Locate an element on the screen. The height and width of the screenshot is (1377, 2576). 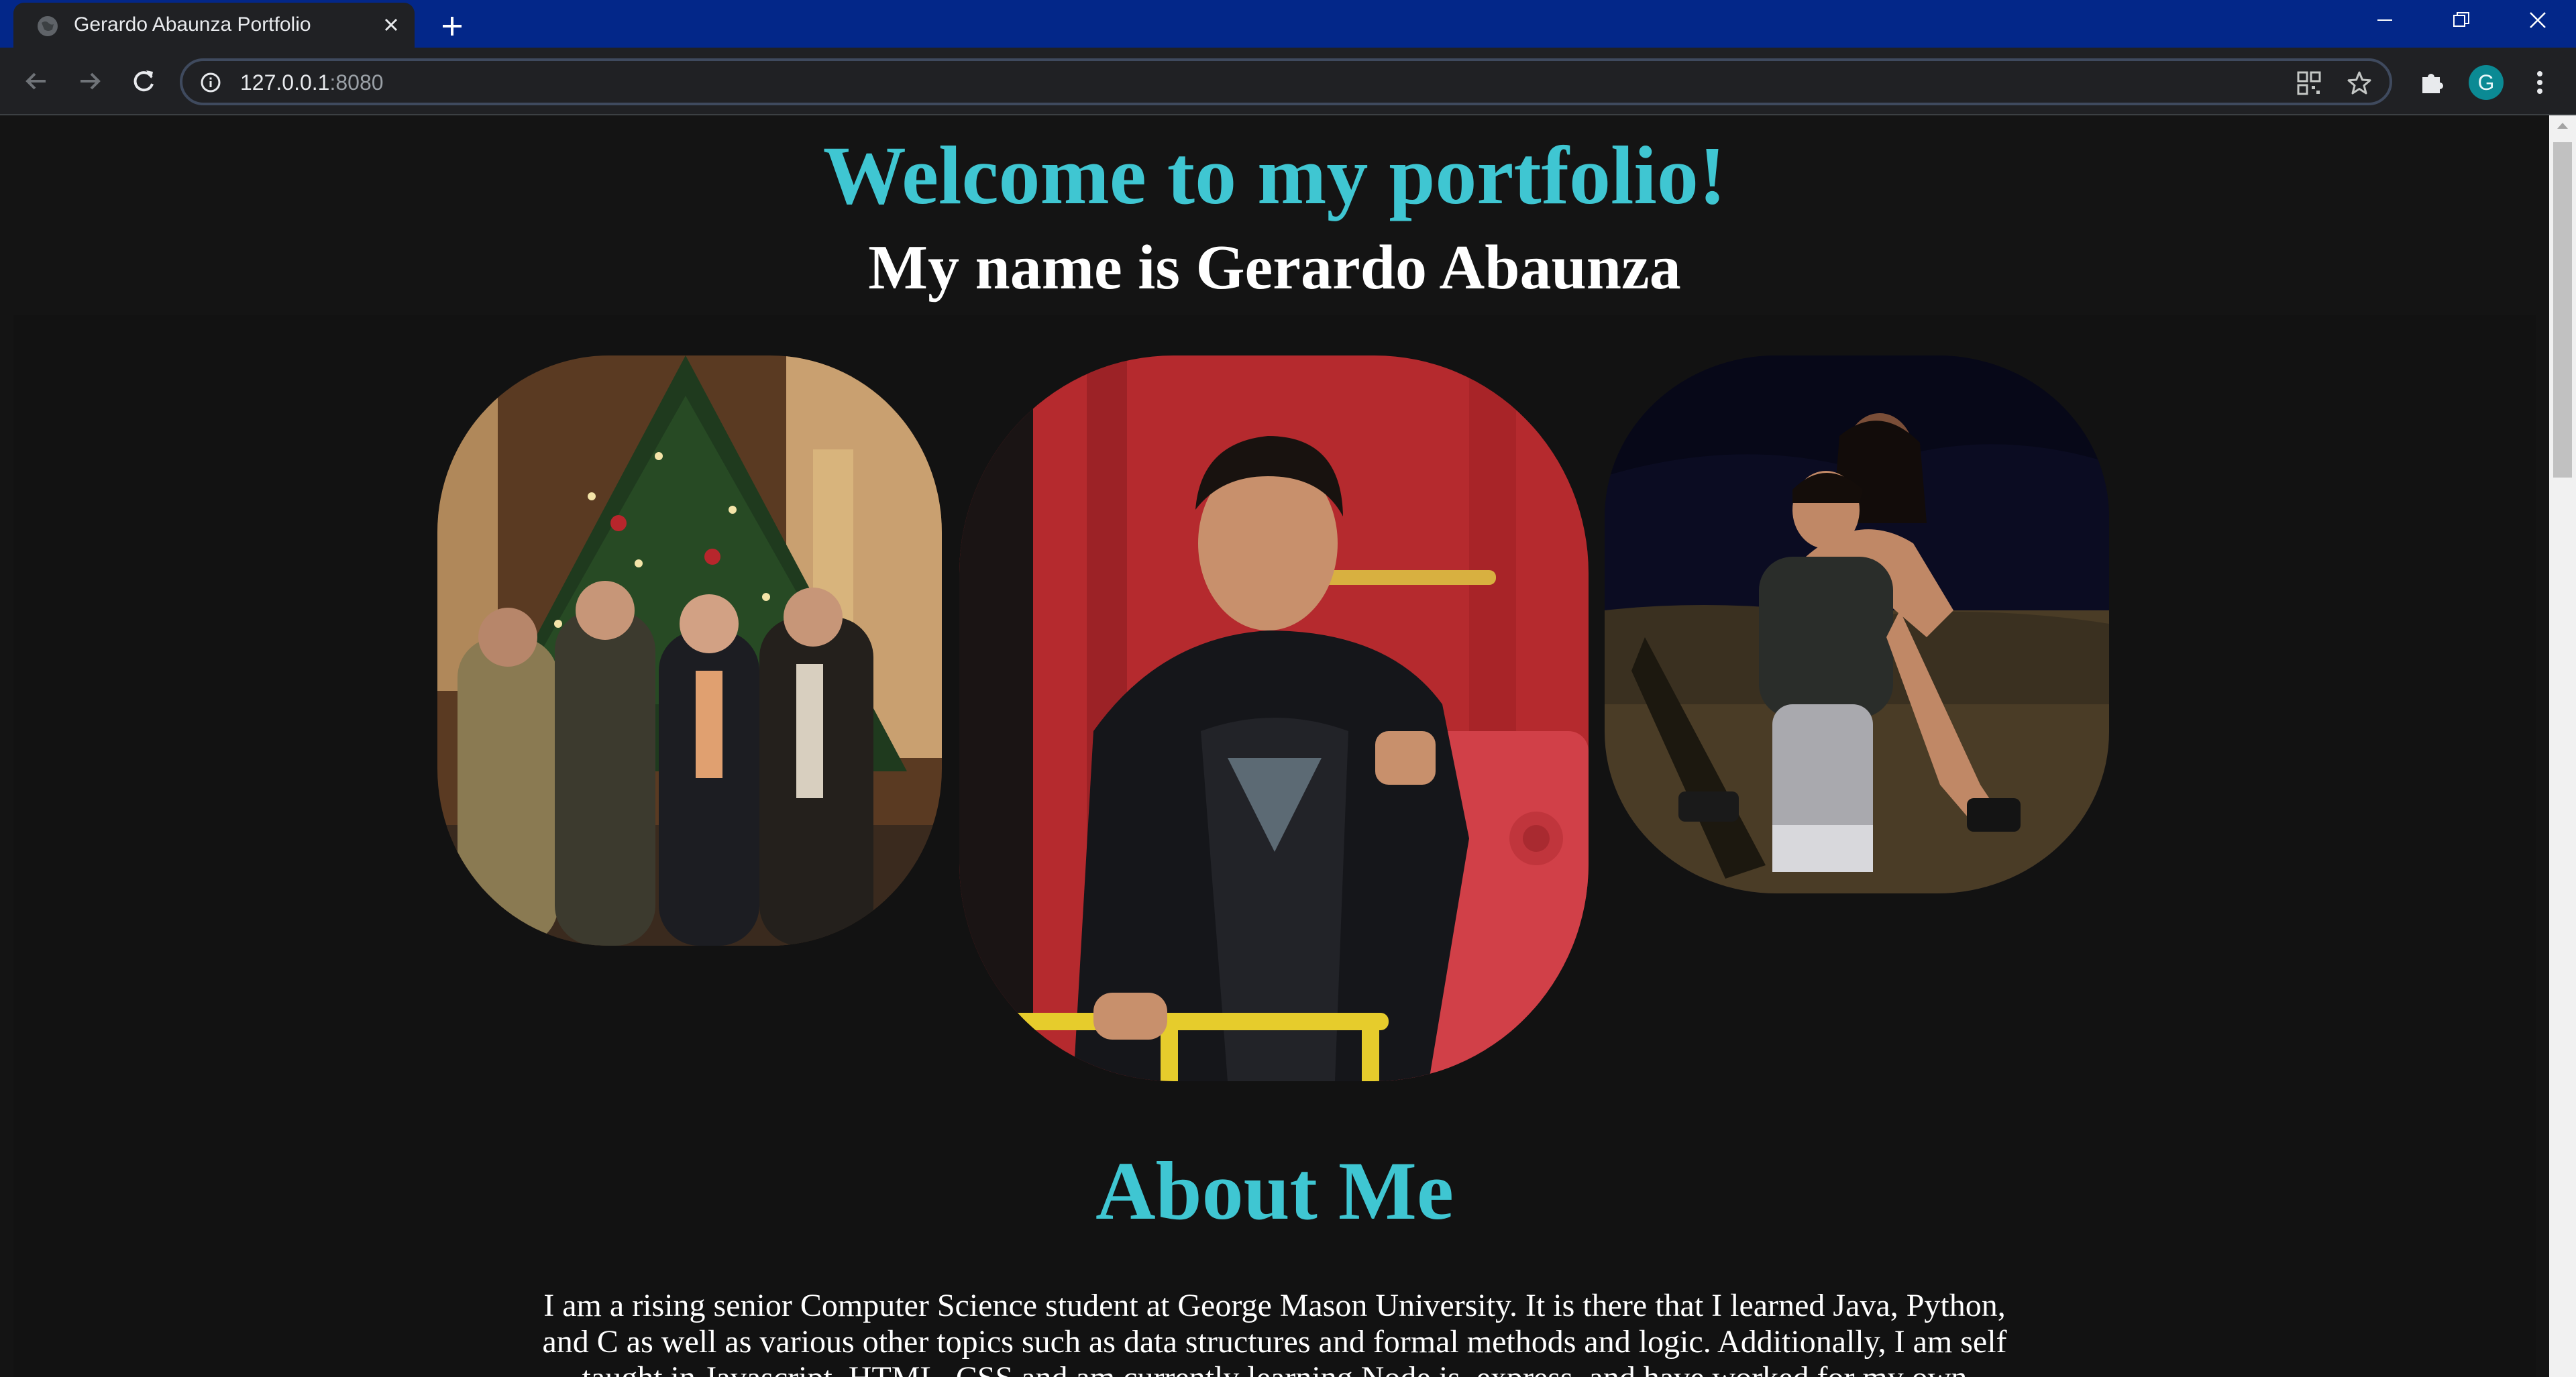
page-subtitle: My name is Gerardo Abaunza is located at coordinates (1274, 267).